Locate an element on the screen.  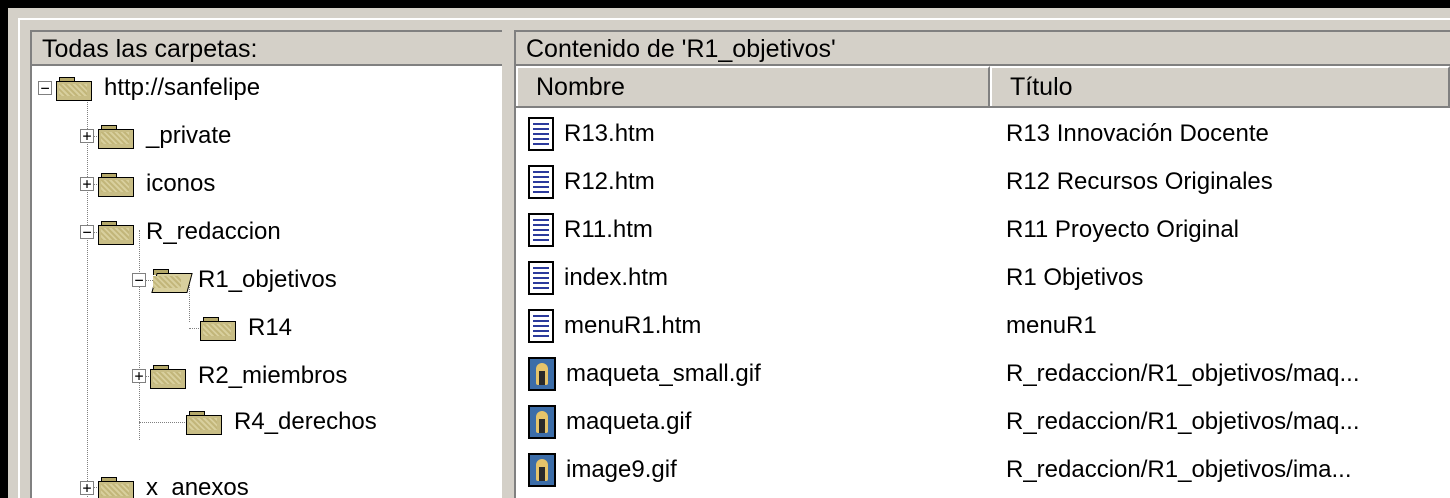
tree-item-label: R14 is located at coordinates (270, 327).